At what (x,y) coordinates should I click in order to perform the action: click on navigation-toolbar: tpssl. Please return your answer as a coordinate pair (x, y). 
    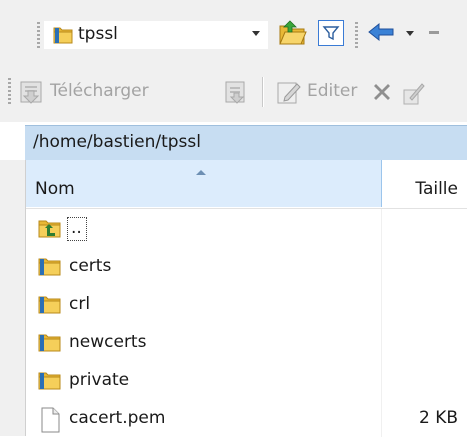
    Looking at the image, I should click on (233, 31).